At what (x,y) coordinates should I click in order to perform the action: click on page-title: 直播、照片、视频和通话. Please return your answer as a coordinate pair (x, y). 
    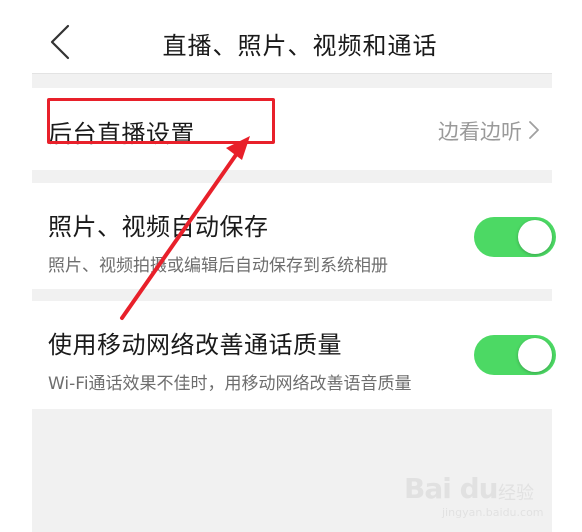
    Looking at the image, I should click on (300, 46).